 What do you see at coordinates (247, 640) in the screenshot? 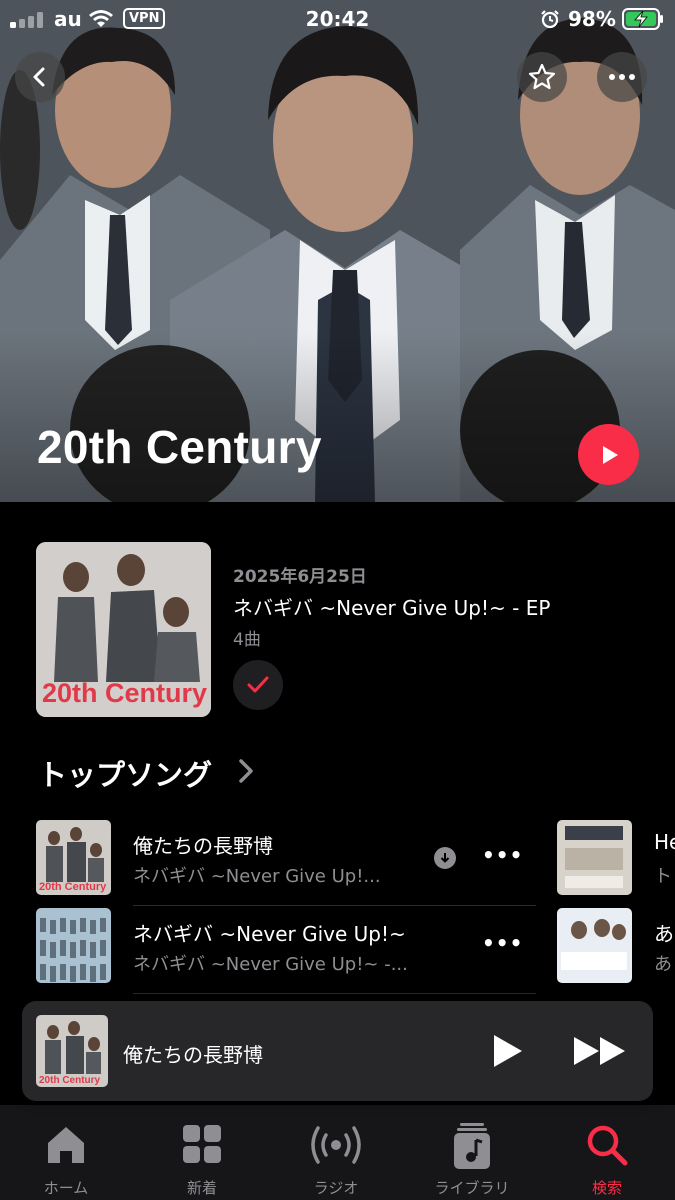
I see `release-track-count: 4曲` at bounding box center [247, 640].